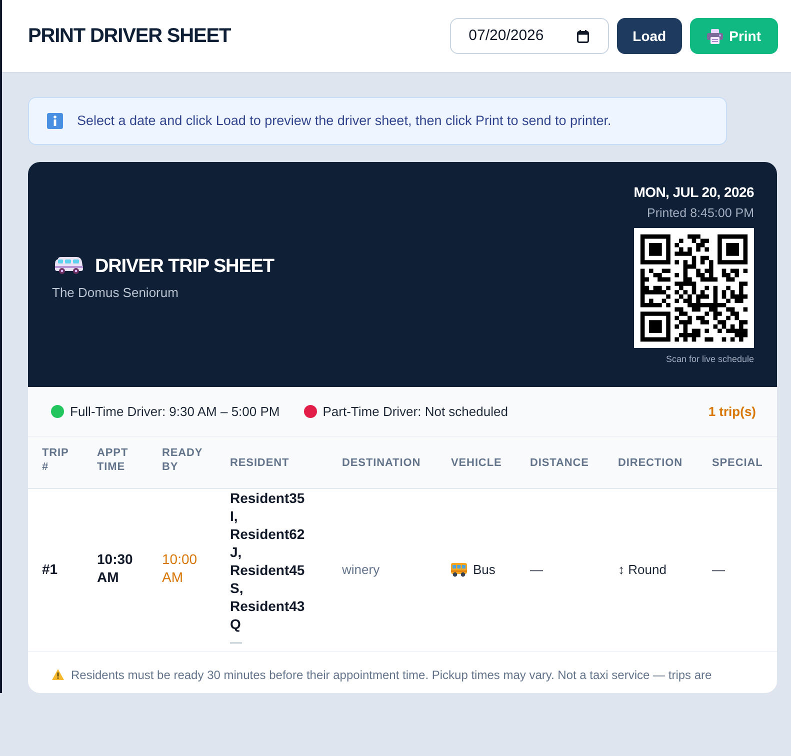 Image resolution: width=791 pixels, height=756 pixels. What do you see at coordinates (718, 569) in the screenshot?
I see `special-value: —` at bounding box center [718, 569].